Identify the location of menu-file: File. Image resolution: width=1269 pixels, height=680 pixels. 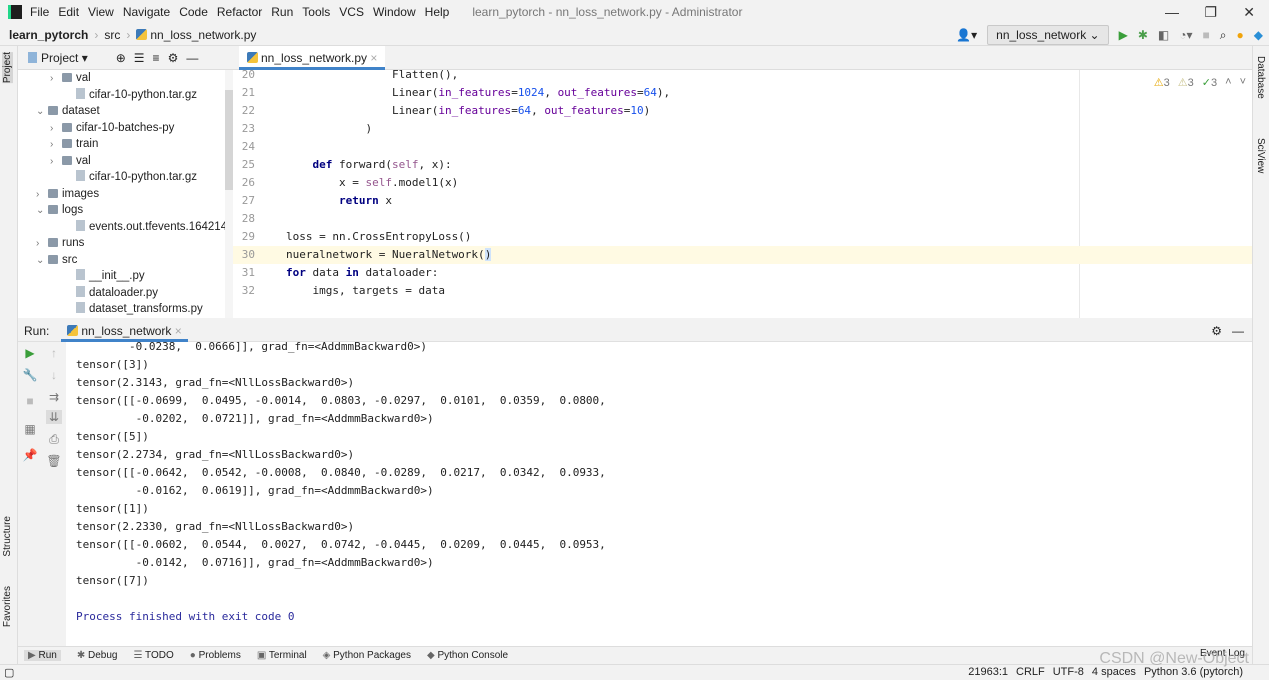
(39, 12).